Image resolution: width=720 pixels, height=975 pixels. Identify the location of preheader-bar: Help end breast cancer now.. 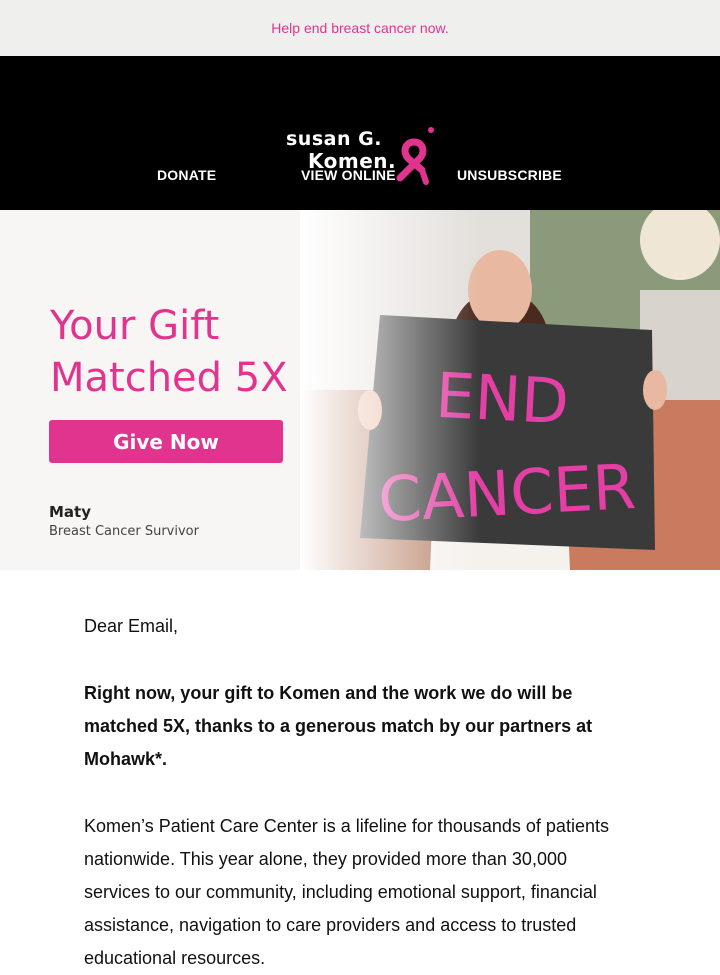
(360, 28).